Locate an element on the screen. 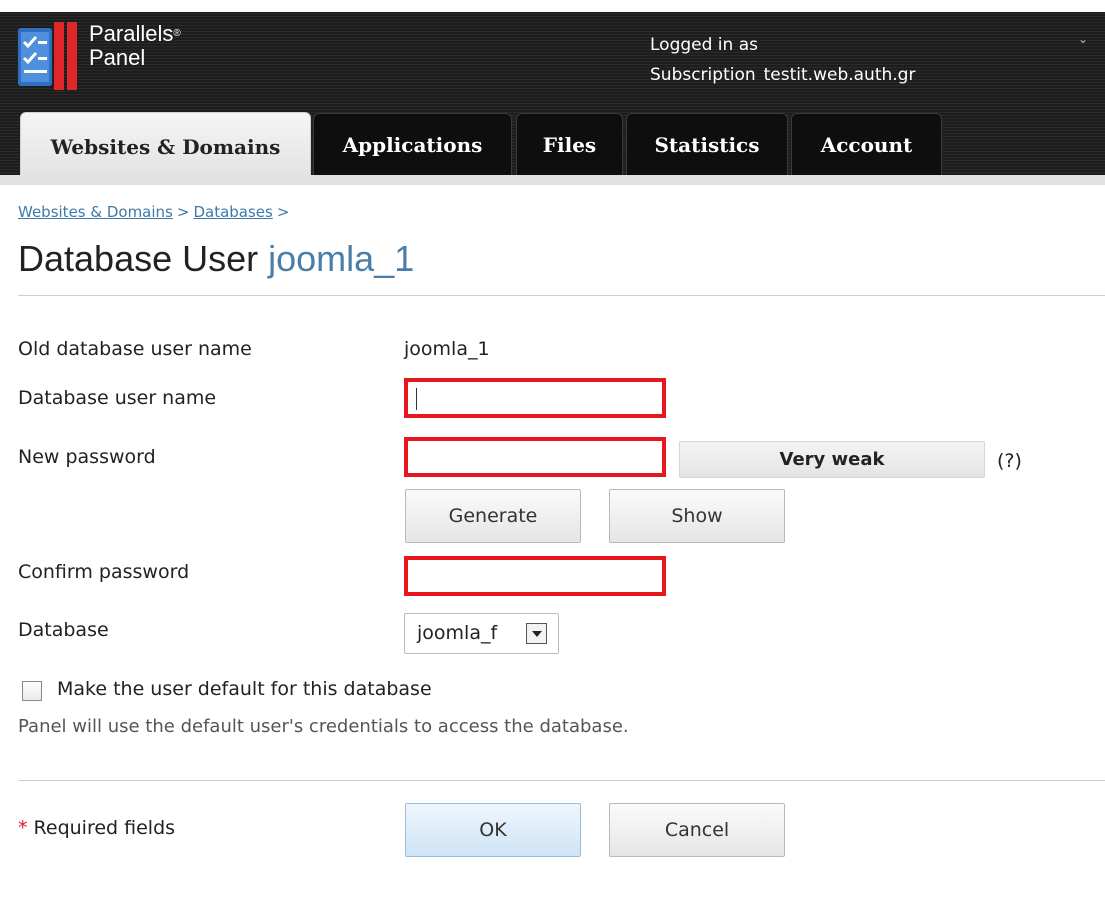 This screenshot has height=901, width=1105. logo-line1: Parallels is located at coordinates (131, 33).